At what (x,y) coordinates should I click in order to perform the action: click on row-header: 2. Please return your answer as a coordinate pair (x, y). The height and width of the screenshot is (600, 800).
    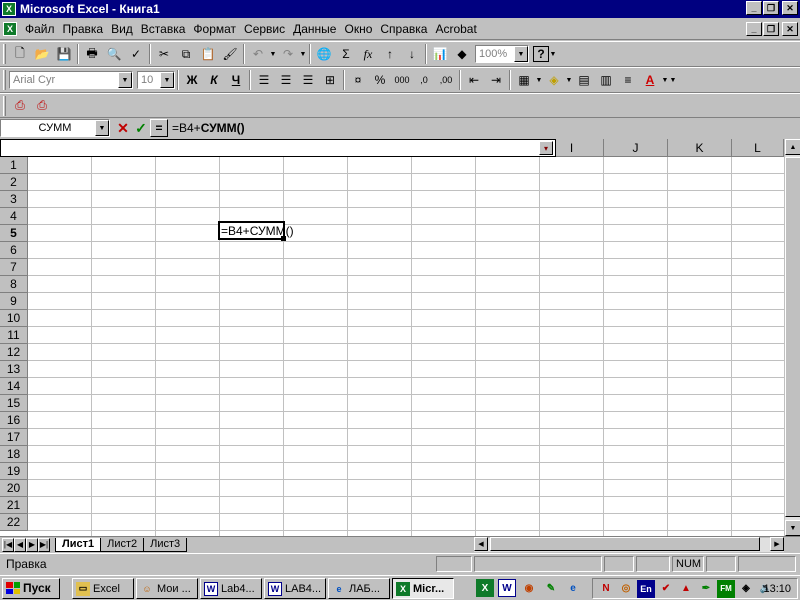
    Looking at the image, I should click on (14, 182).